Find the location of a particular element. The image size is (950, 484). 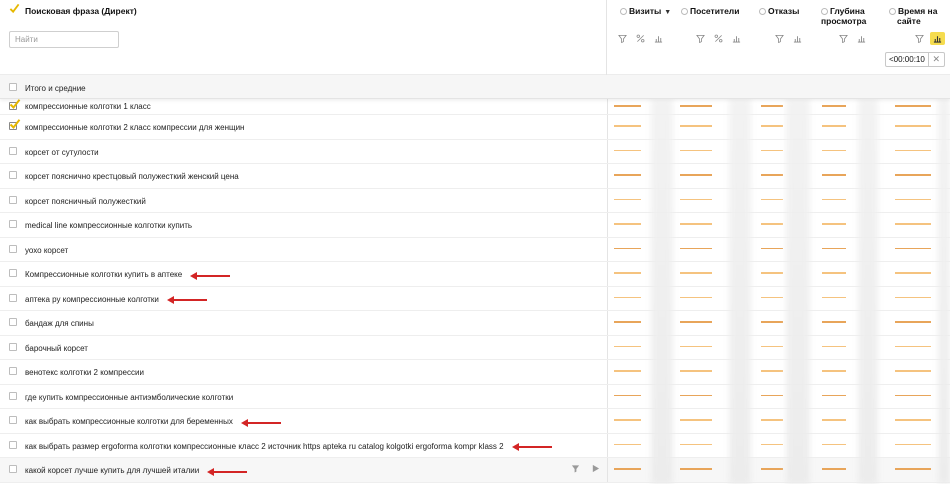

depth-chart-button is located at coordinates (861, 38).